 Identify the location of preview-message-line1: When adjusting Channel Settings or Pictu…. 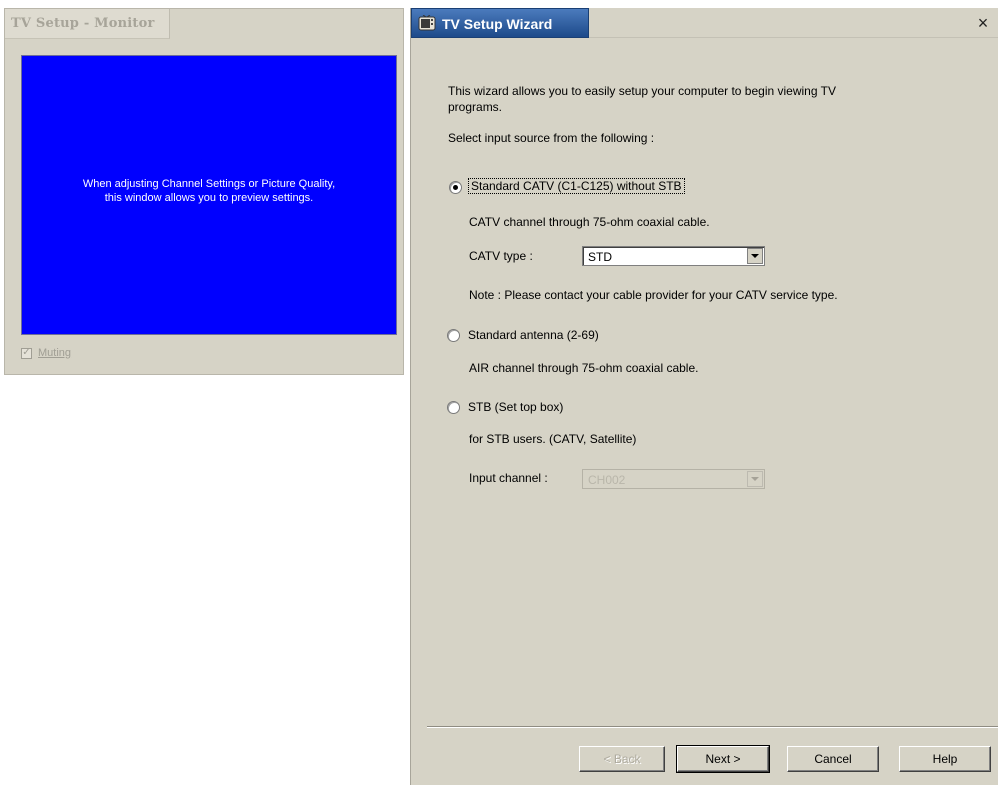
(209, 184).